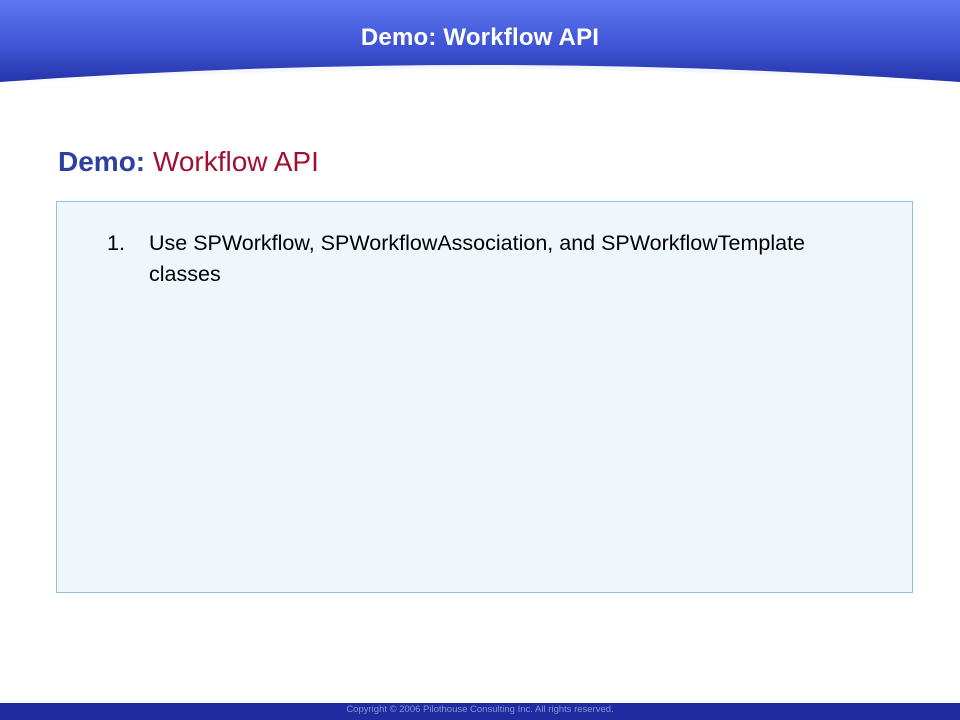 This screenshot has height=720, width=960. I want to click on slide-title-prefix: Demo:, so click(102, 161).